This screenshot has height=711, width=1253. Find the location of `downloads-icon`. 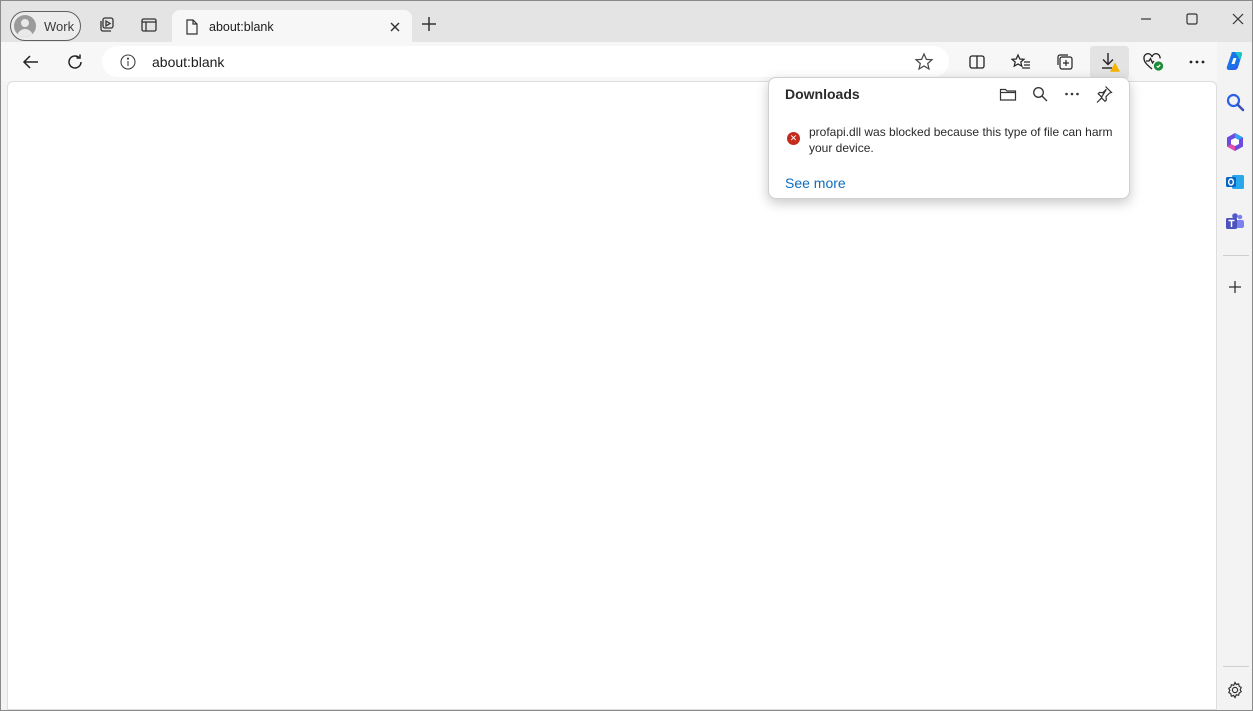

downloads-icon is located at coordinates (1109, 62).